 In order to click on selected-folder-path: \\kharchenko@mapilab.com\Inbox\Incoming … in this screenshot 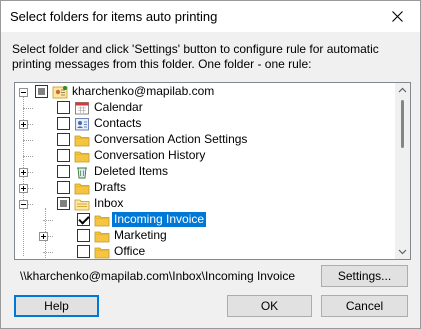, I will do `click(157, 276)`.